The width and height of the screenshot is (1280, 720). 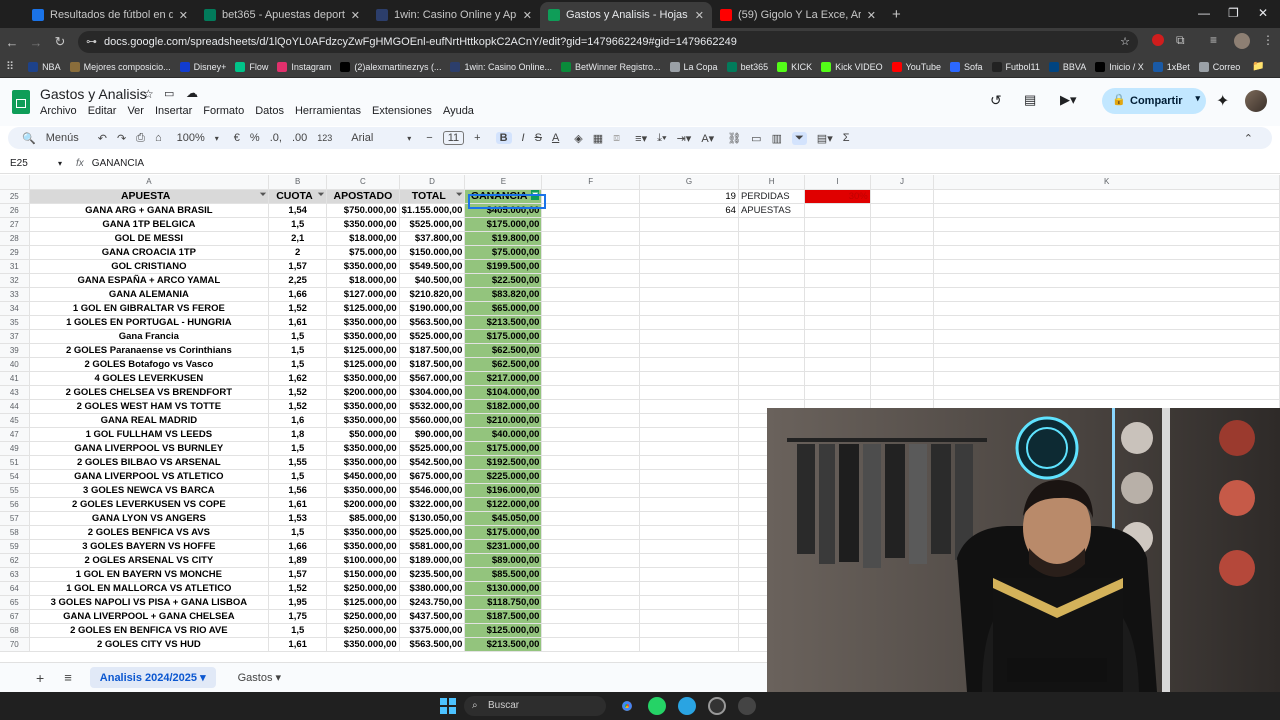 I want to click on chevron-down-icon: ▾, so click(x=409, y=138).